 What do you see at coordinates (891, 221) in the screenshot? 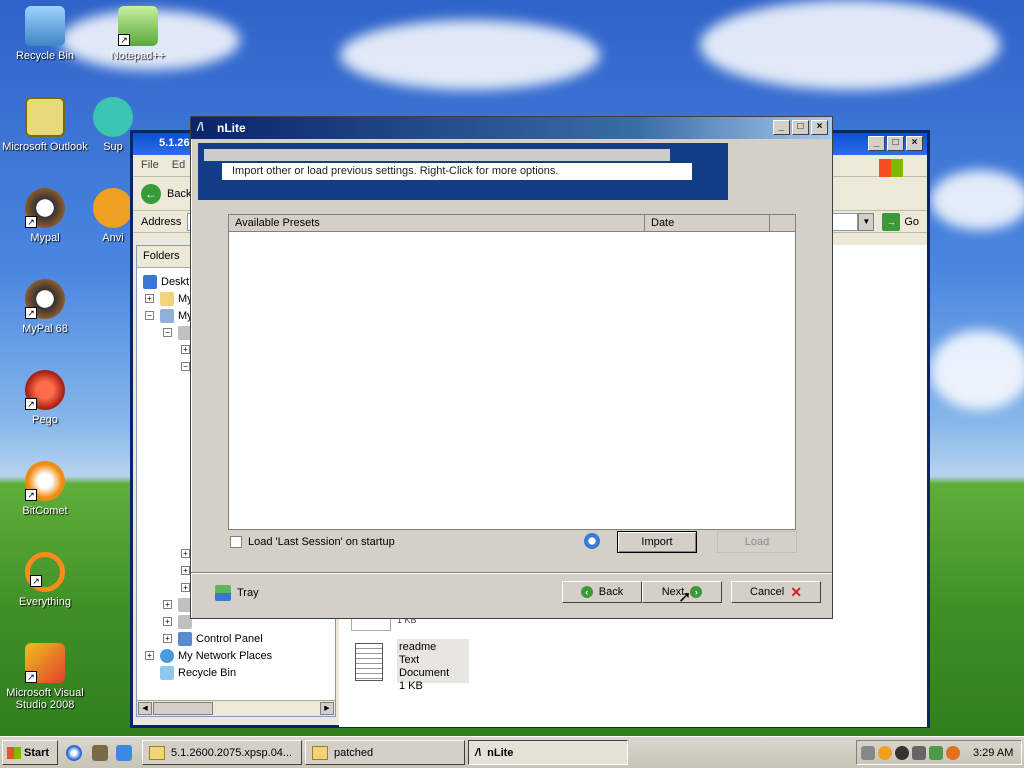
I see `go-arrow-icon: →` at bounding box center [891, 221].